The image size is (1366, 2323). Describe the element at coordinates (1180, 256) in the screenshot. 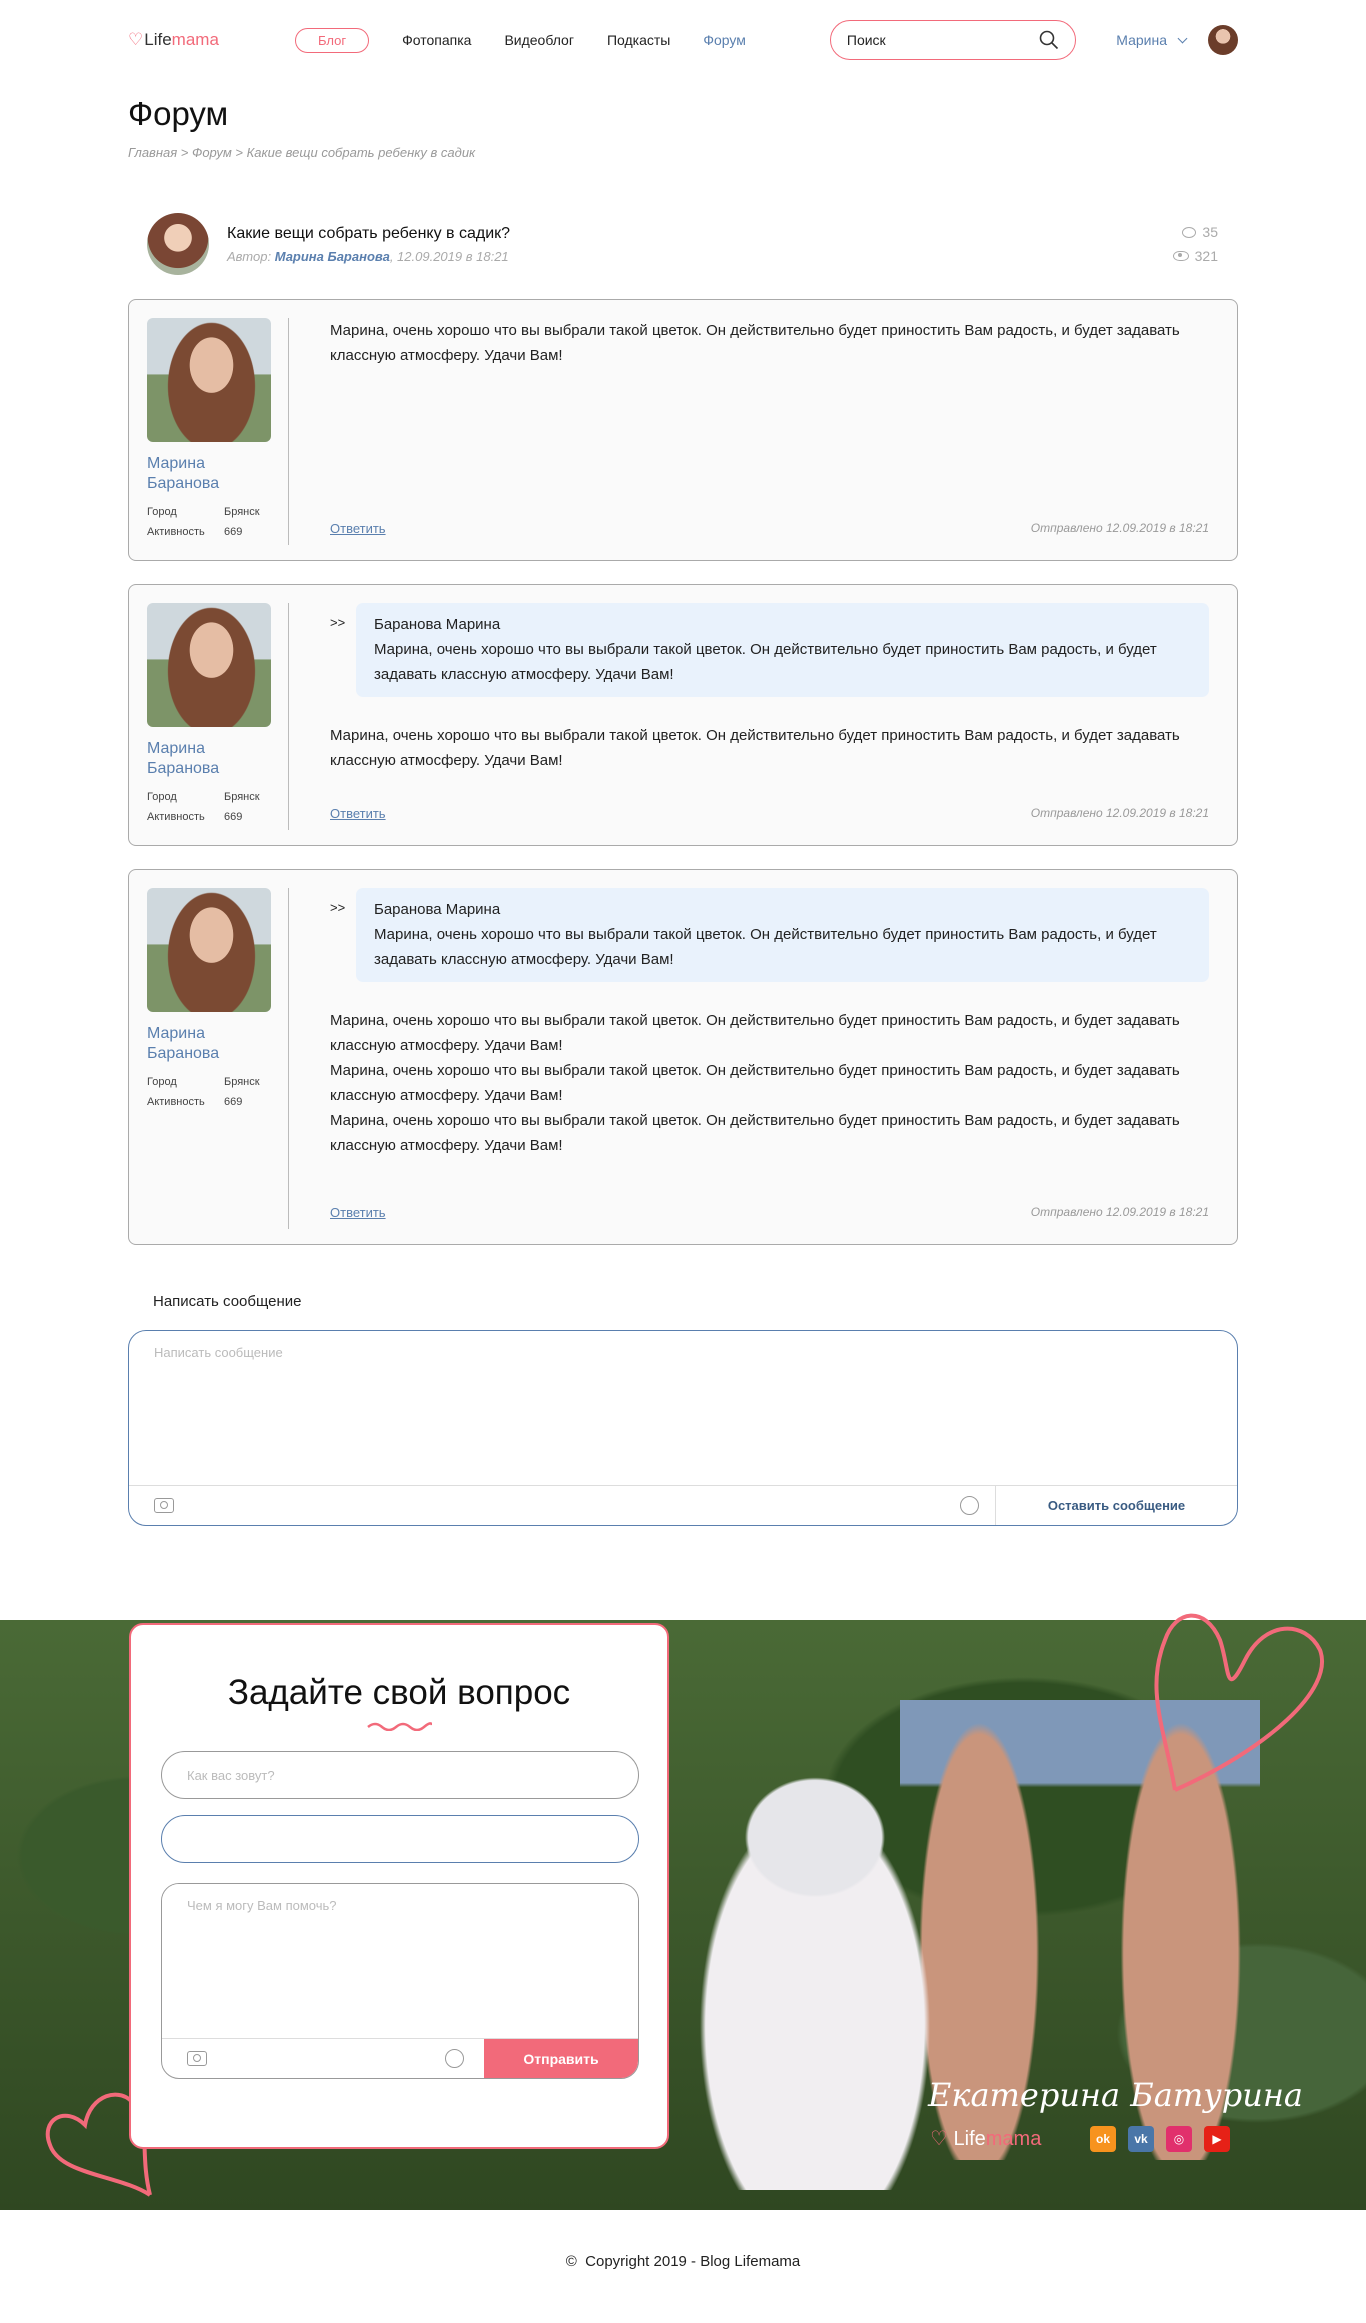

I see `eye-icon` at that location.